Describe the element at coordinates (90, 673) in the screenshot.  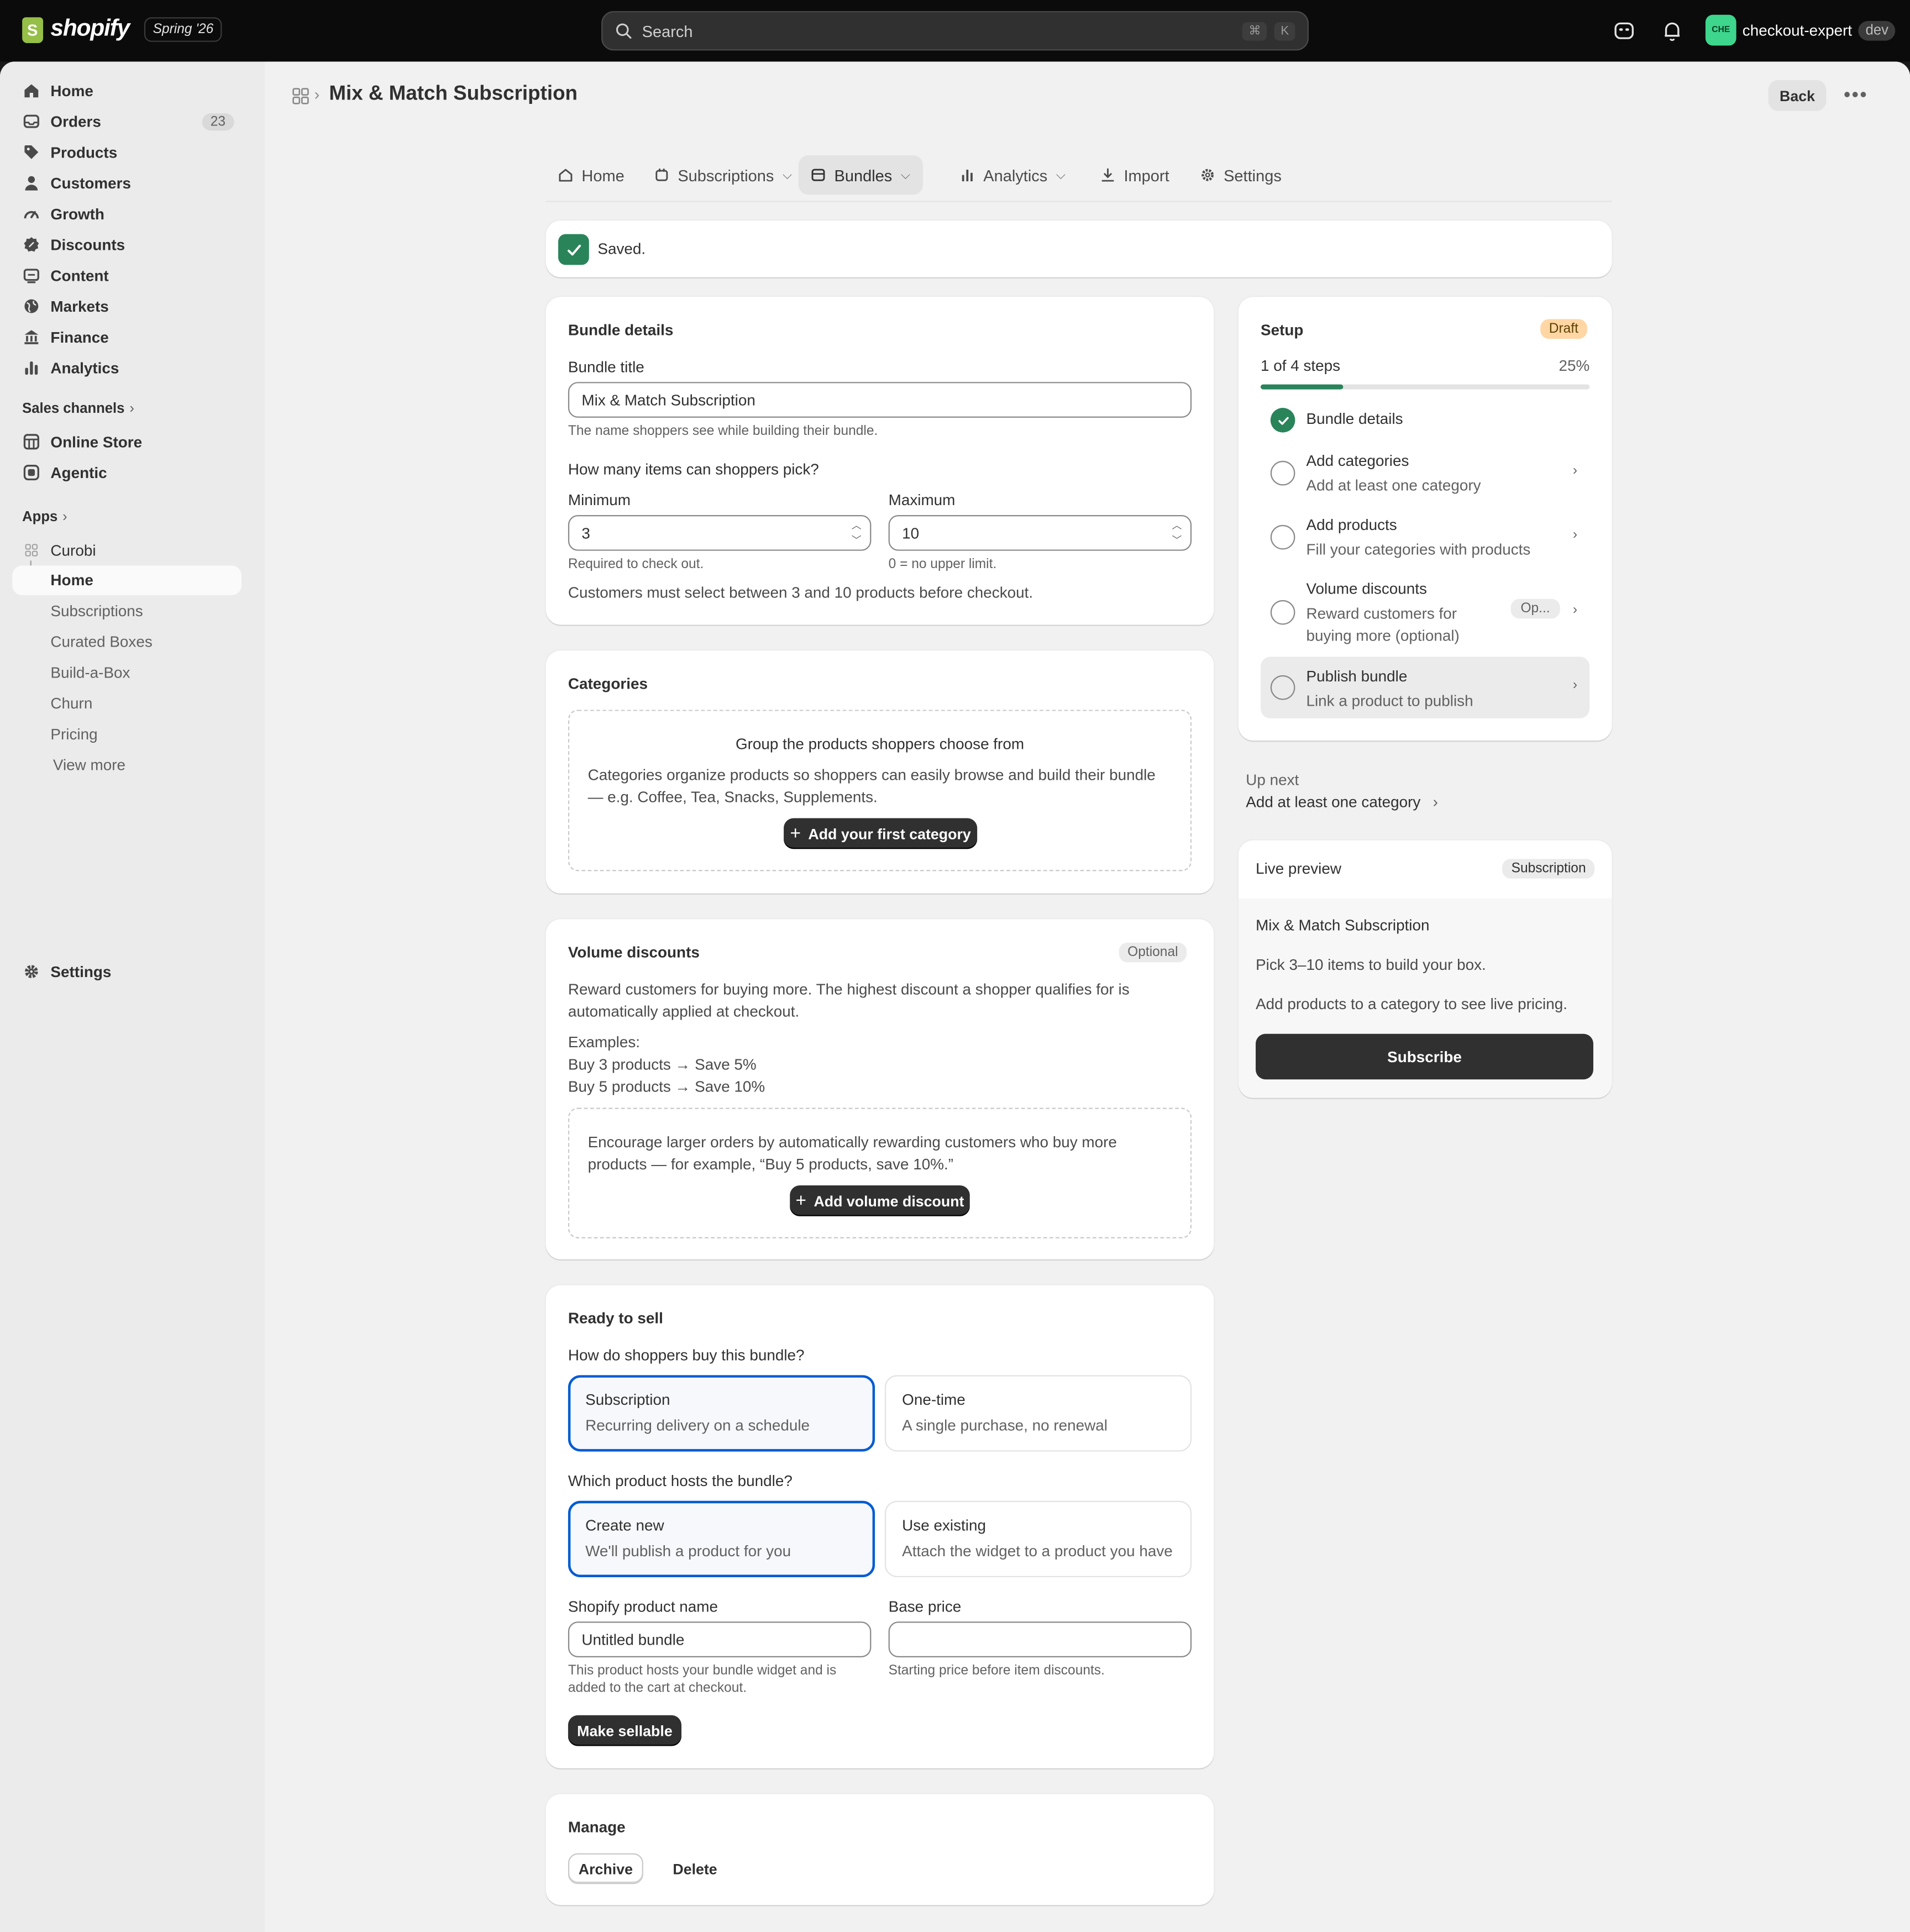
I see `sidebar-app-build-a-box: Build-a-Box` at that location.